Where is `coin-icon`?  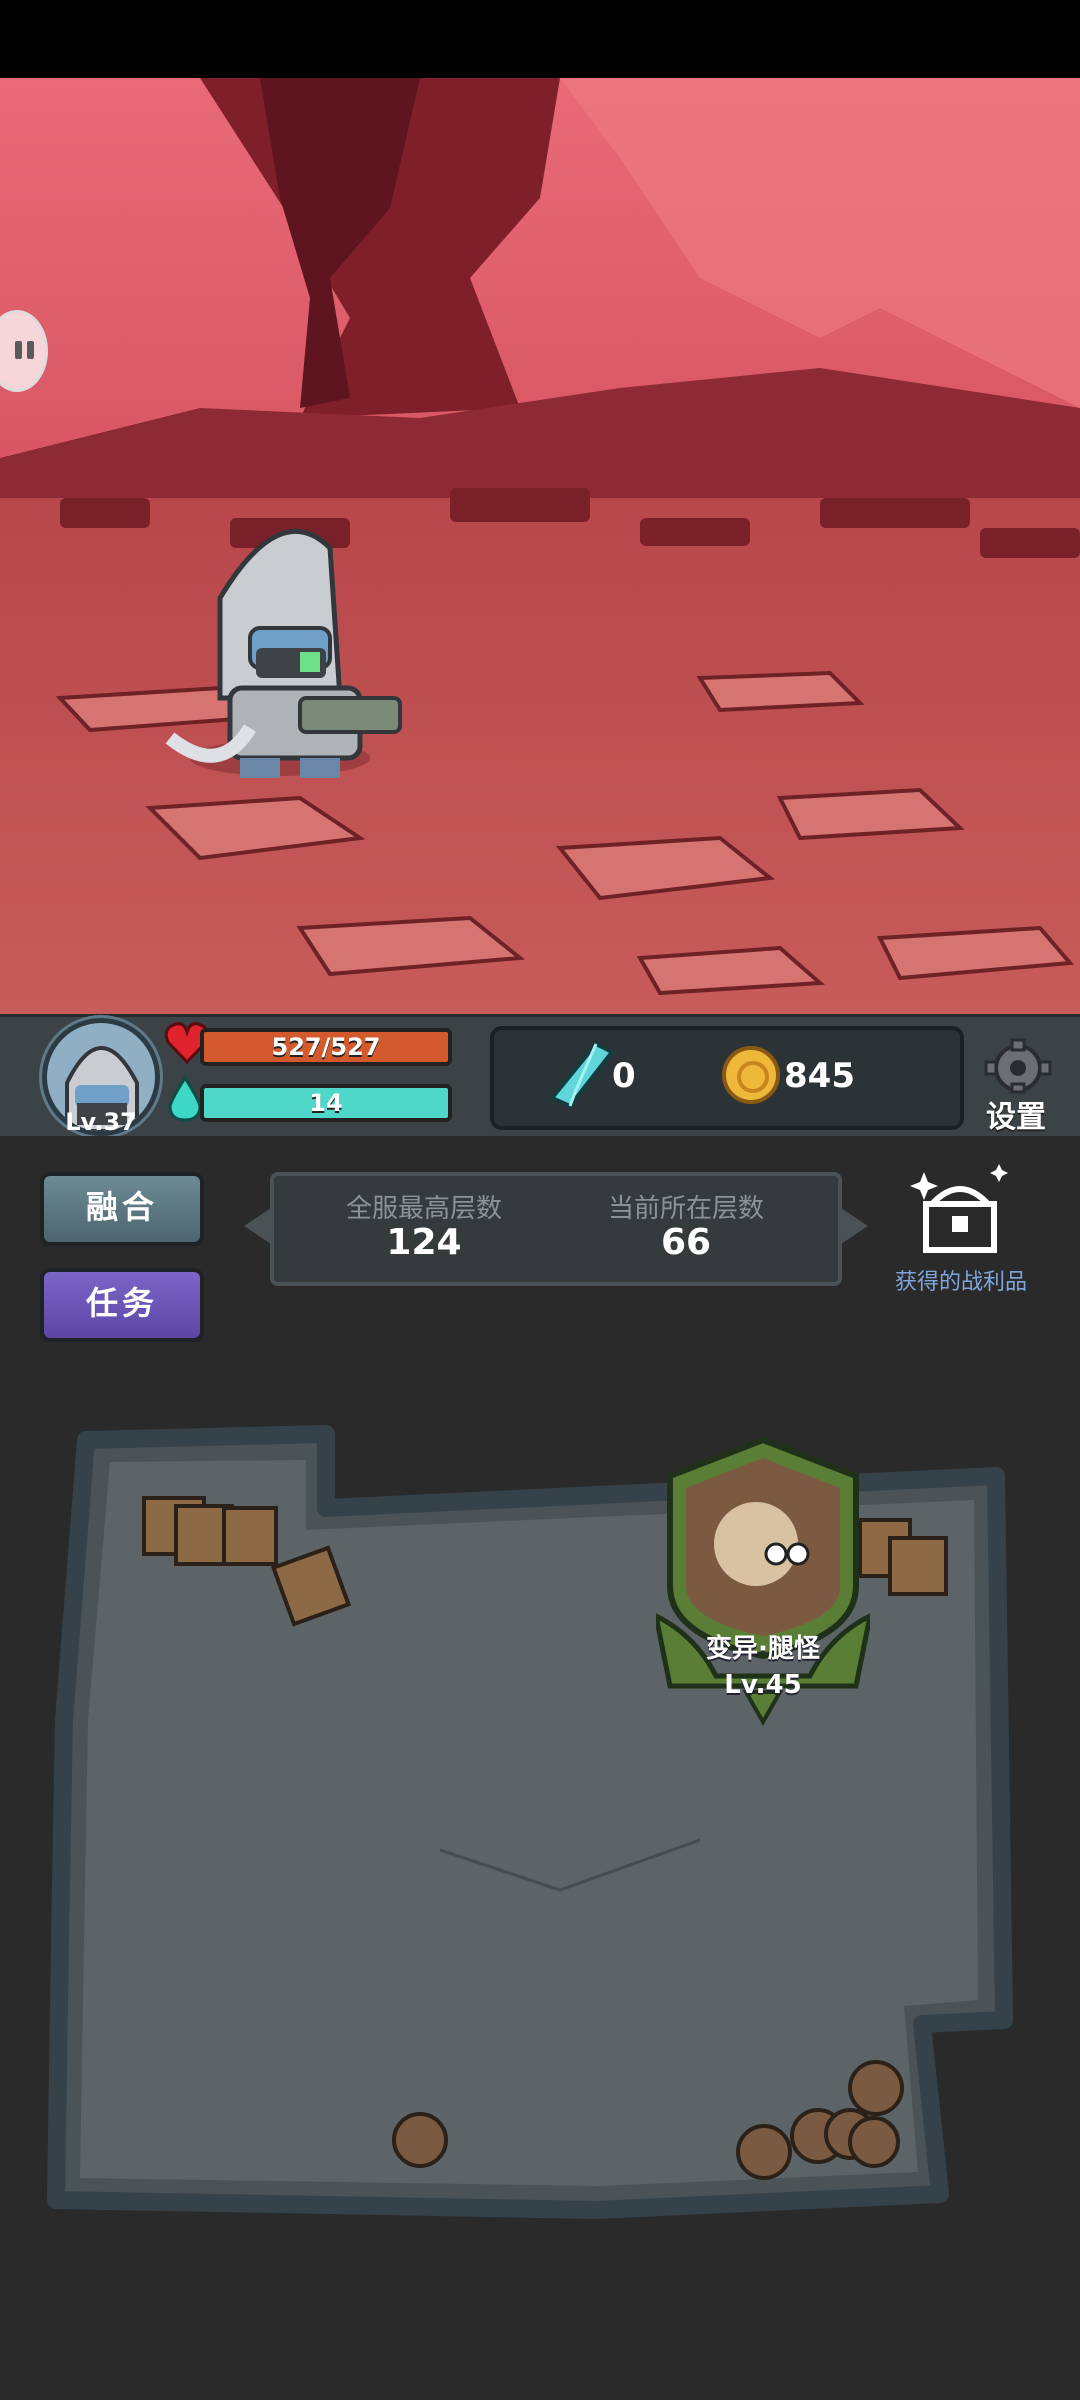
coin-icon is located at coordinates (751, 1075).